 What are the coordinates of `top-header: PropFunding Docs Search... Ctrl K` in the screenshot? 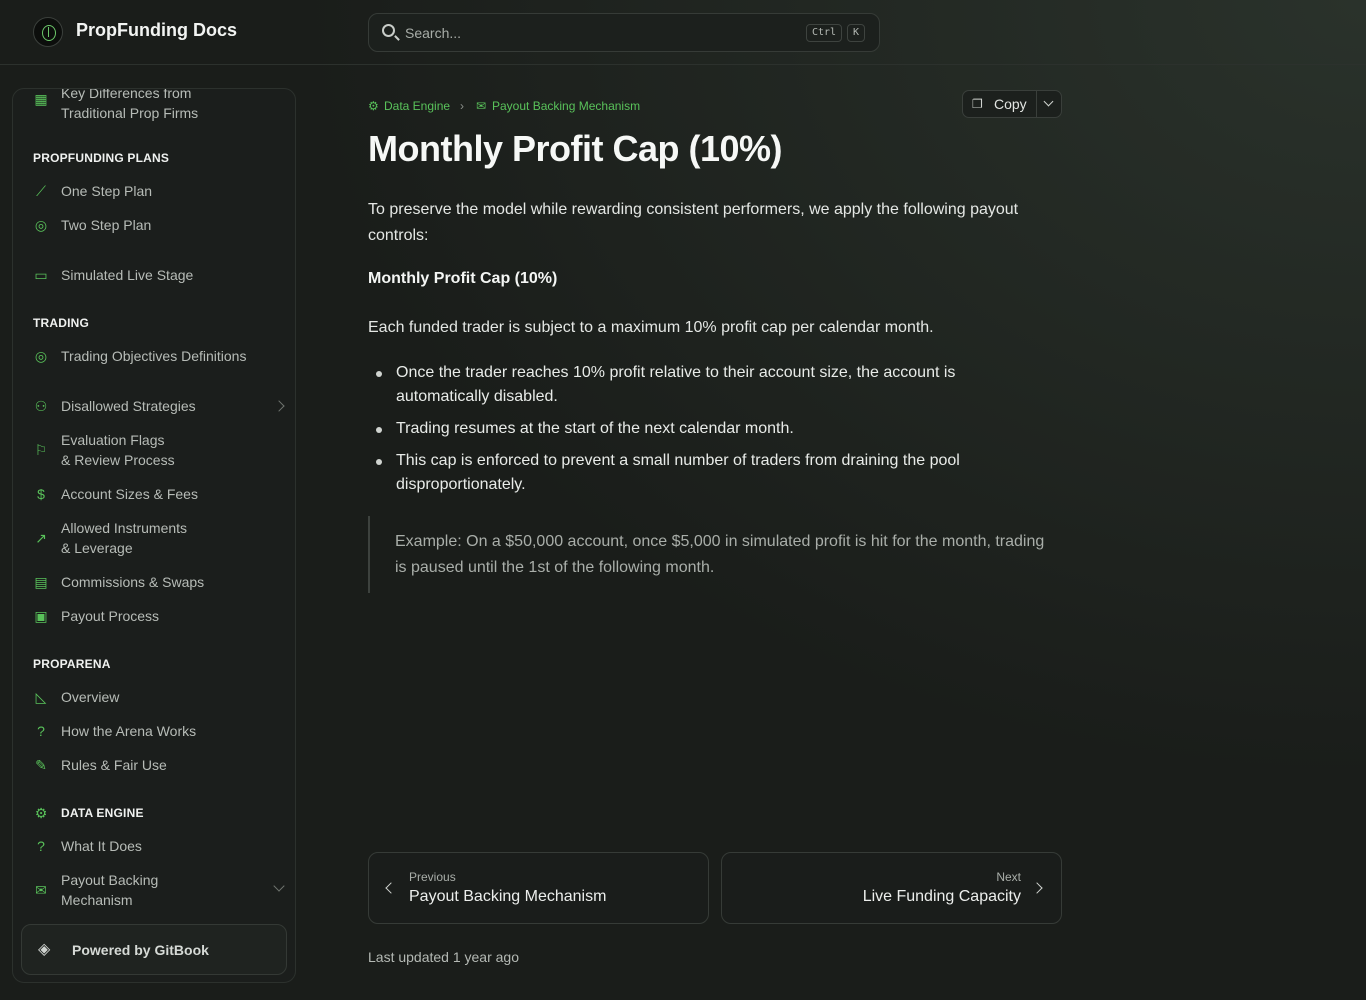 It's located at (683, 32).